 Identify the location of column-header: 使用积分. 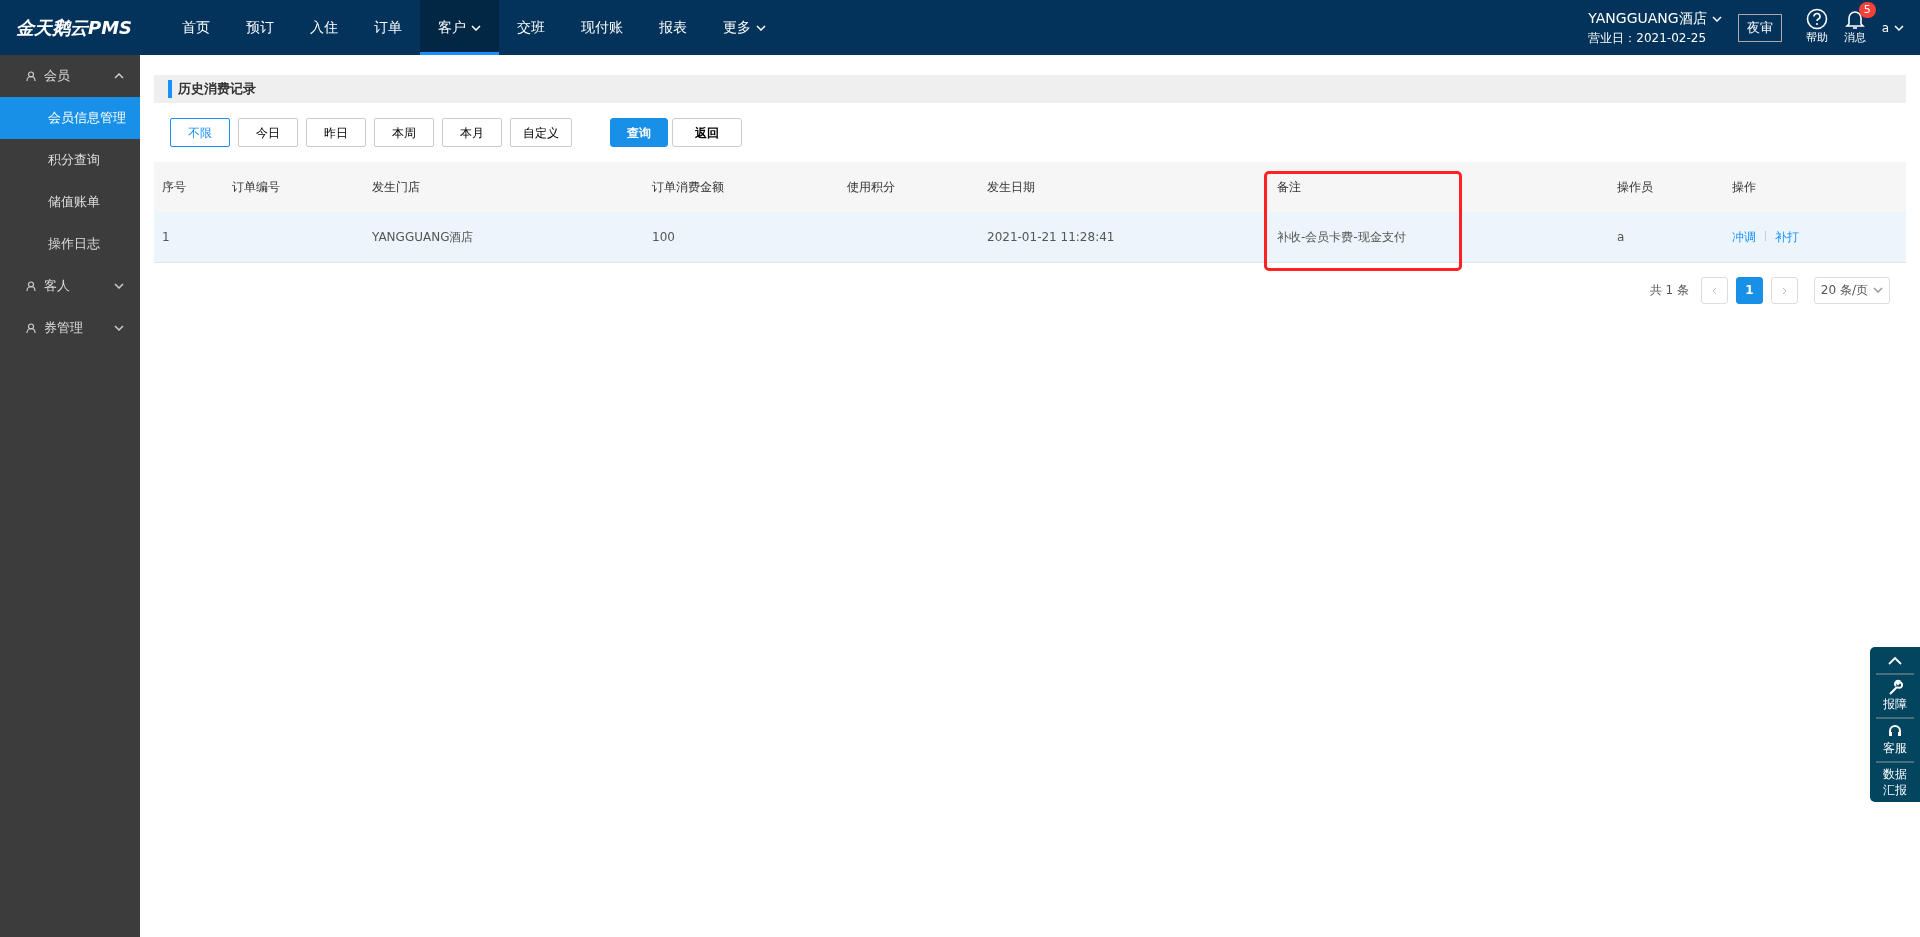
(909, 187).